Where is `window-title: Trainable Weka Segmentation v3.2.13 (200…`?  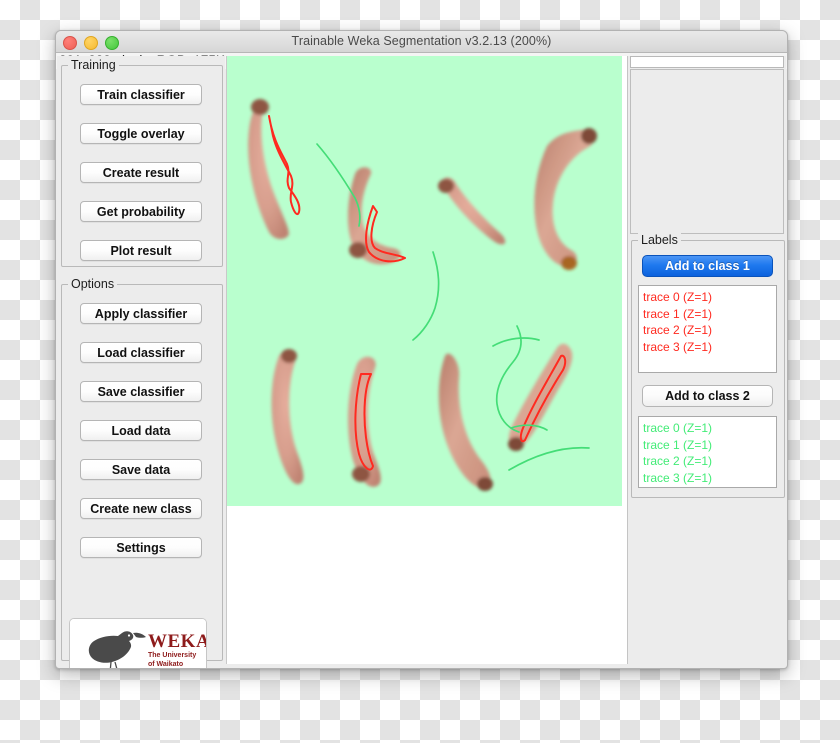
window-title: Trainable Weka Segmentation v3.2.13 (200… is located at coordinates (421, 41).